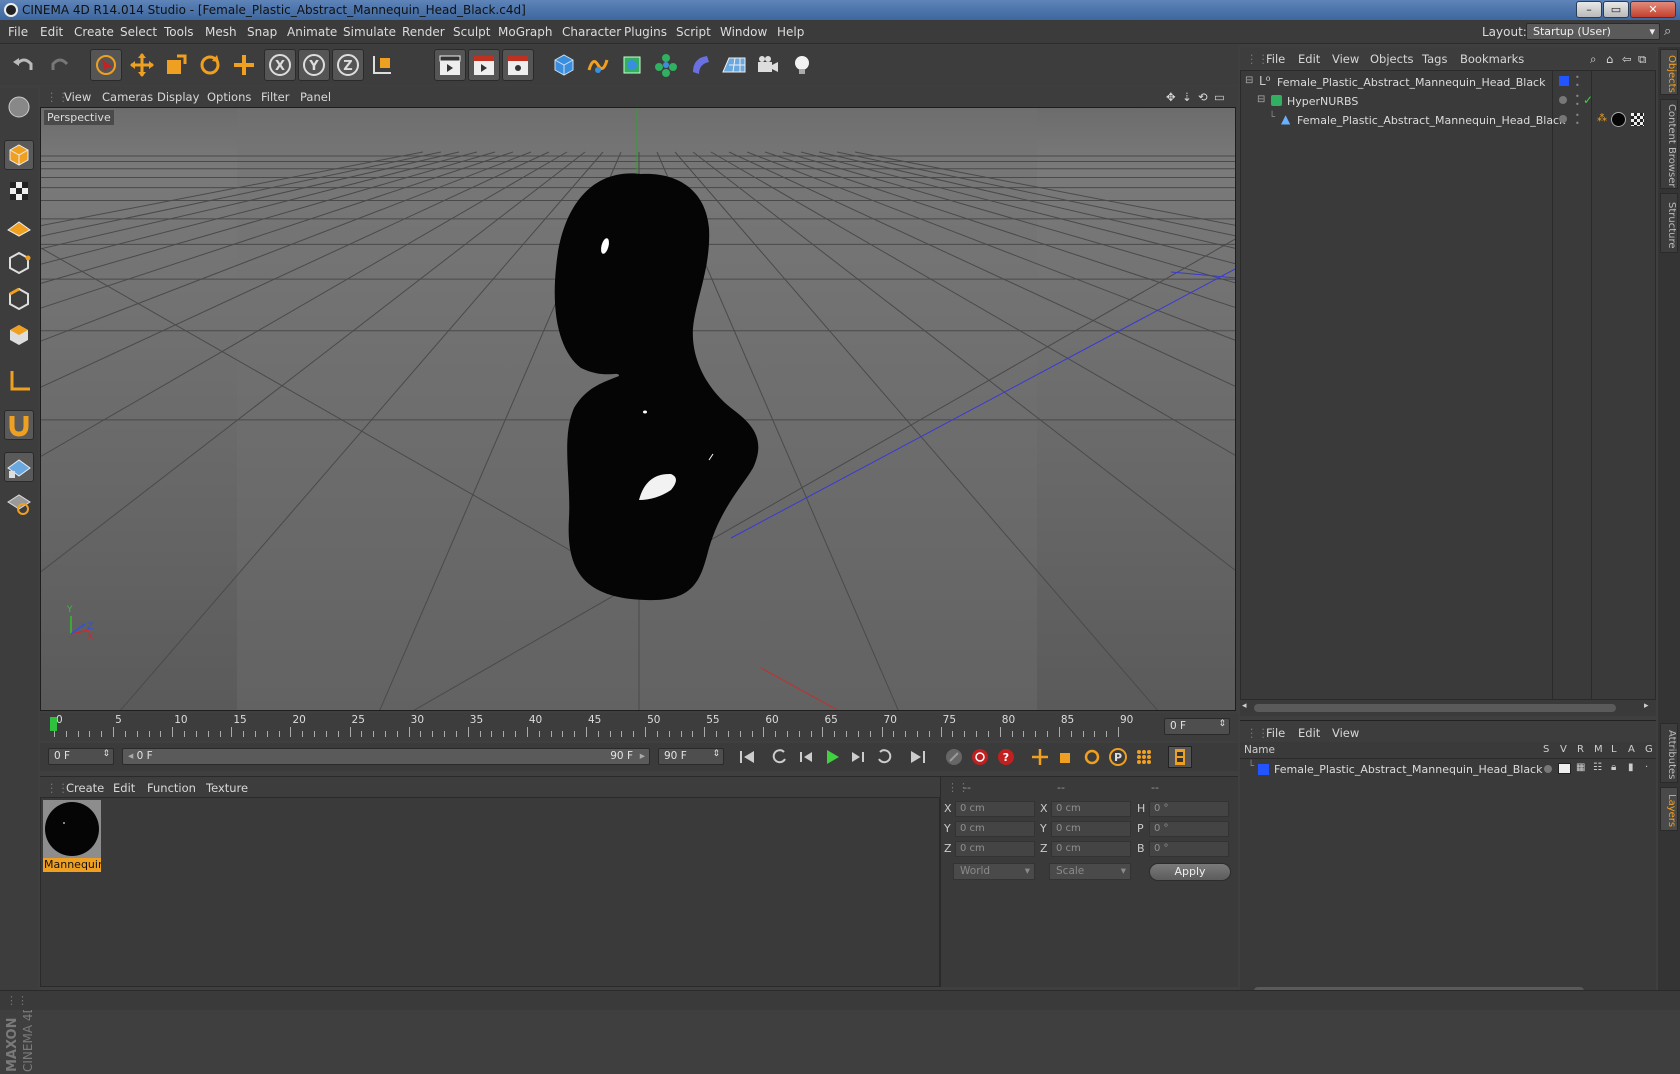 The image size is (1680, 1074). Describe the element at coordinates (884, 757) in the screenshot. I see `next-key-button` at that location.